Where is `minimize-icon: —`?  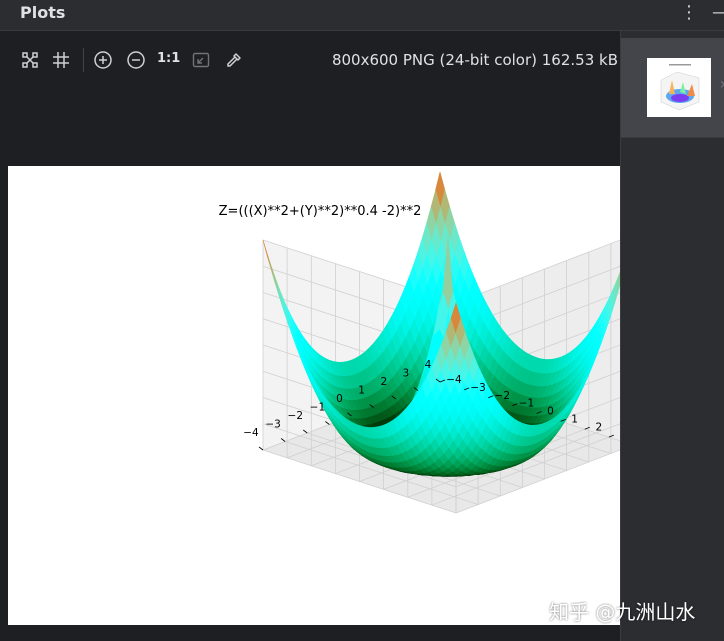
minimize-icon: — is located at coordinates (718, 12).